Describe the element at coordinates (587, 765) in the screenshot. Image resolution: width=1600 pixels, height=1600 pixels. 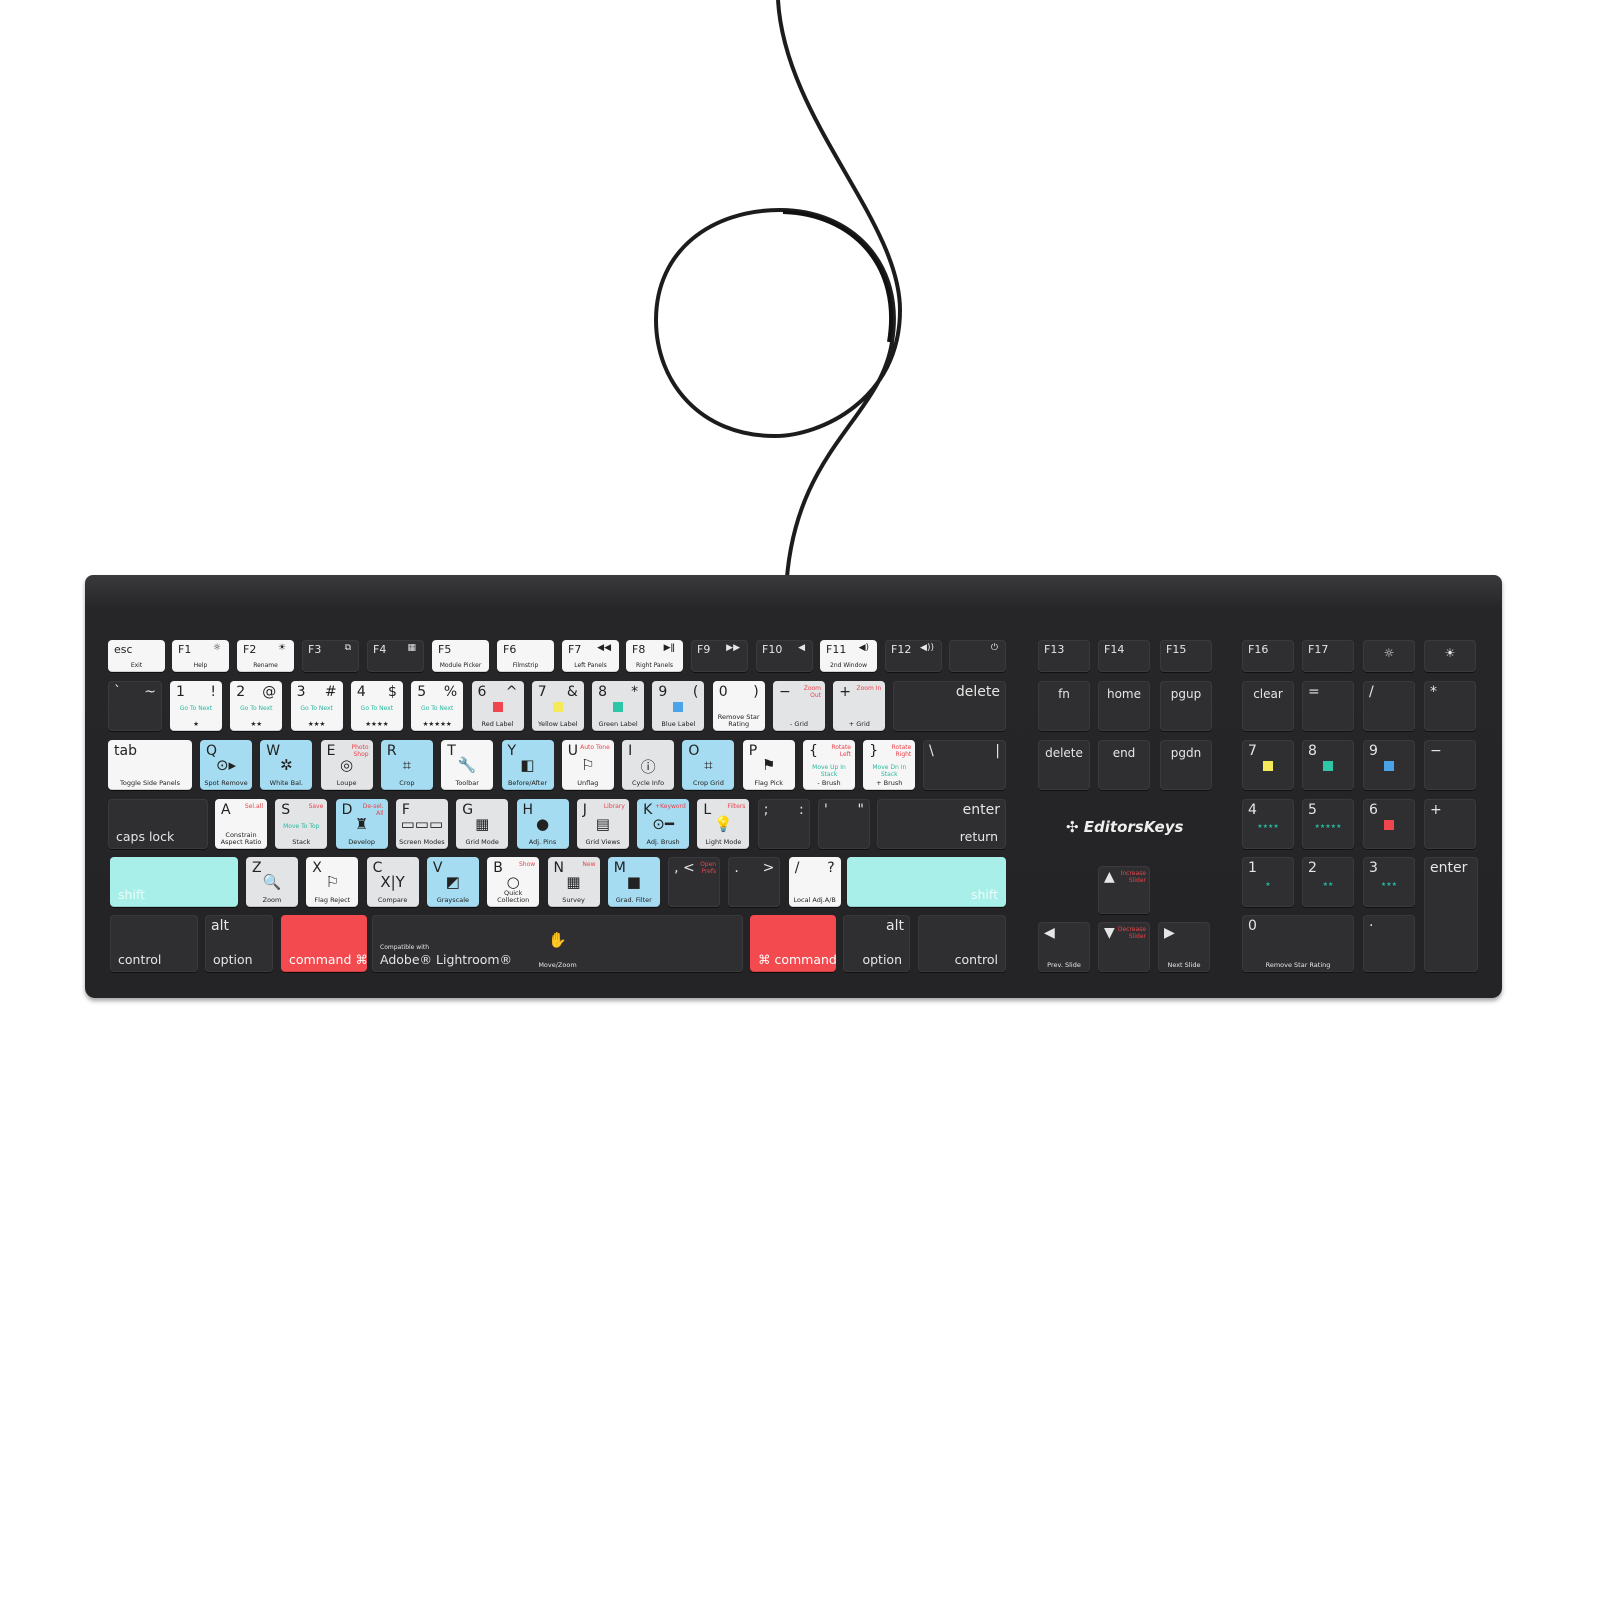
I see `key-u: U Auto Tone ⚐ Unflag` at that location.